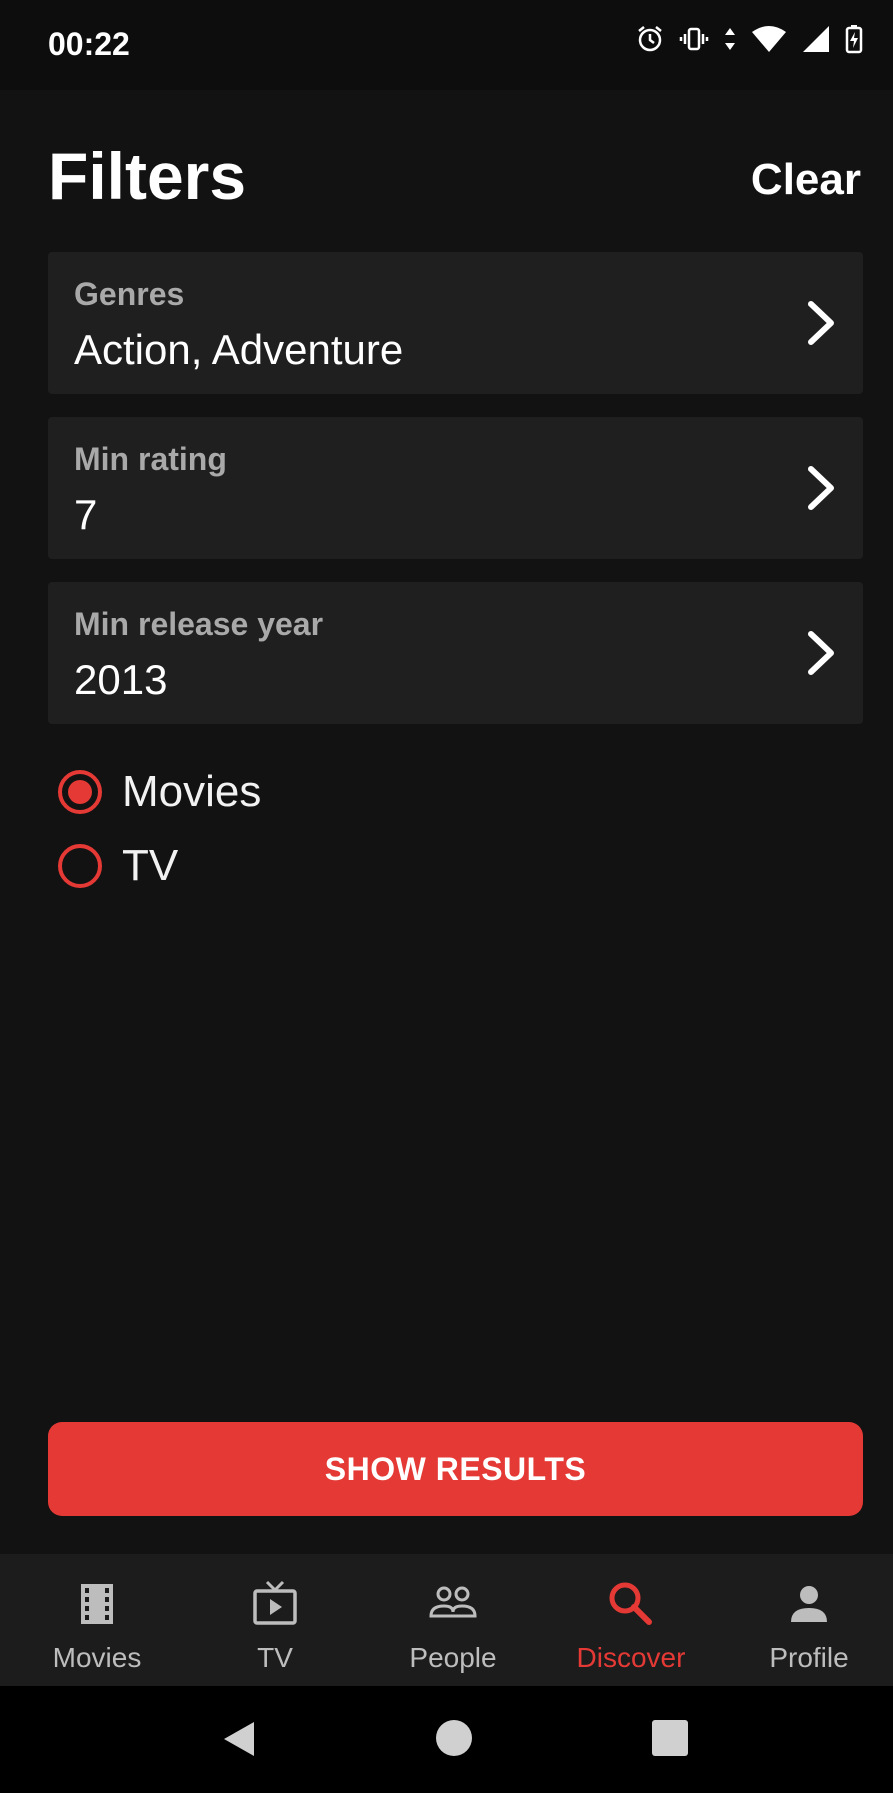  I want to click on status-bar: 00:22, so click(446, 45).